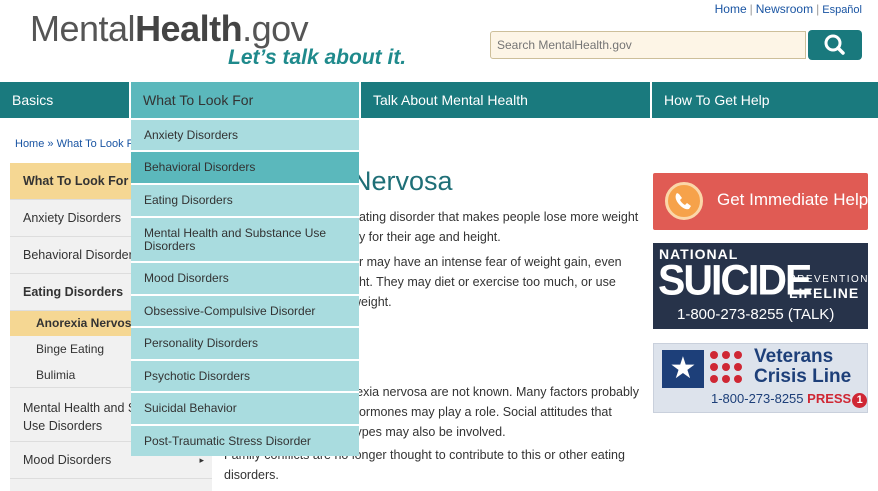 The width and height of the screenshot is (878, 491). What do you see at coordinates (245, 100) in the screenshot?
I see `nav-what-to-look-for: What To Look For` at bounding box center [245, 100].